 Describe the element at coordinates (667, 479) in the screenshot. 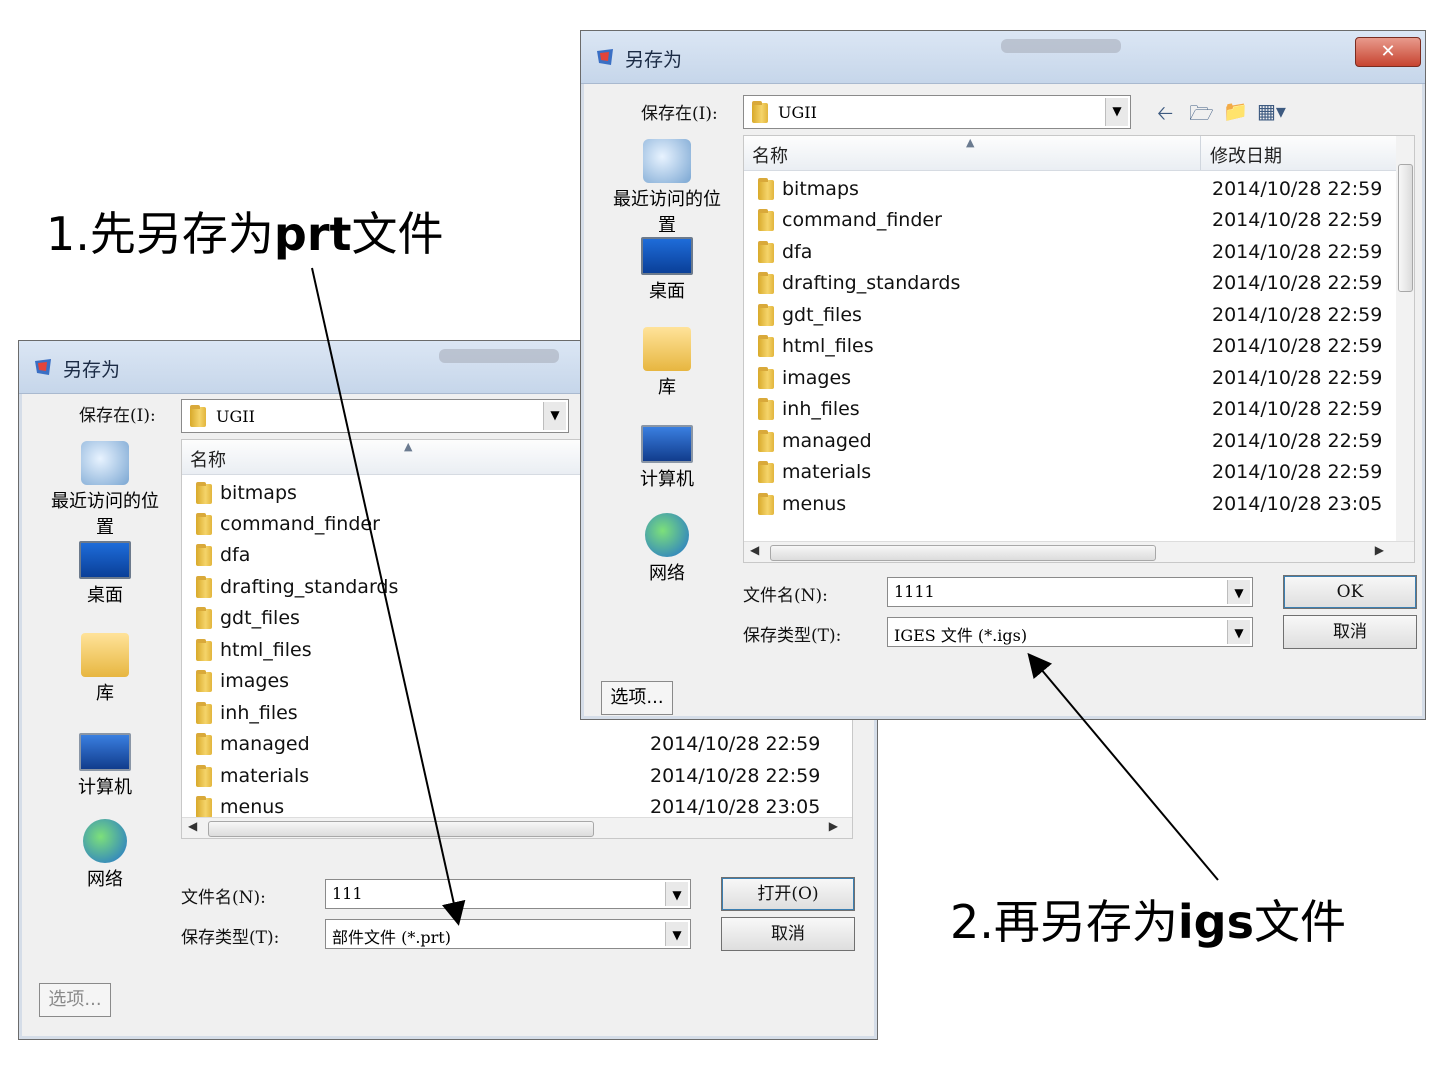

I see `place-label: 计算机` at that location.